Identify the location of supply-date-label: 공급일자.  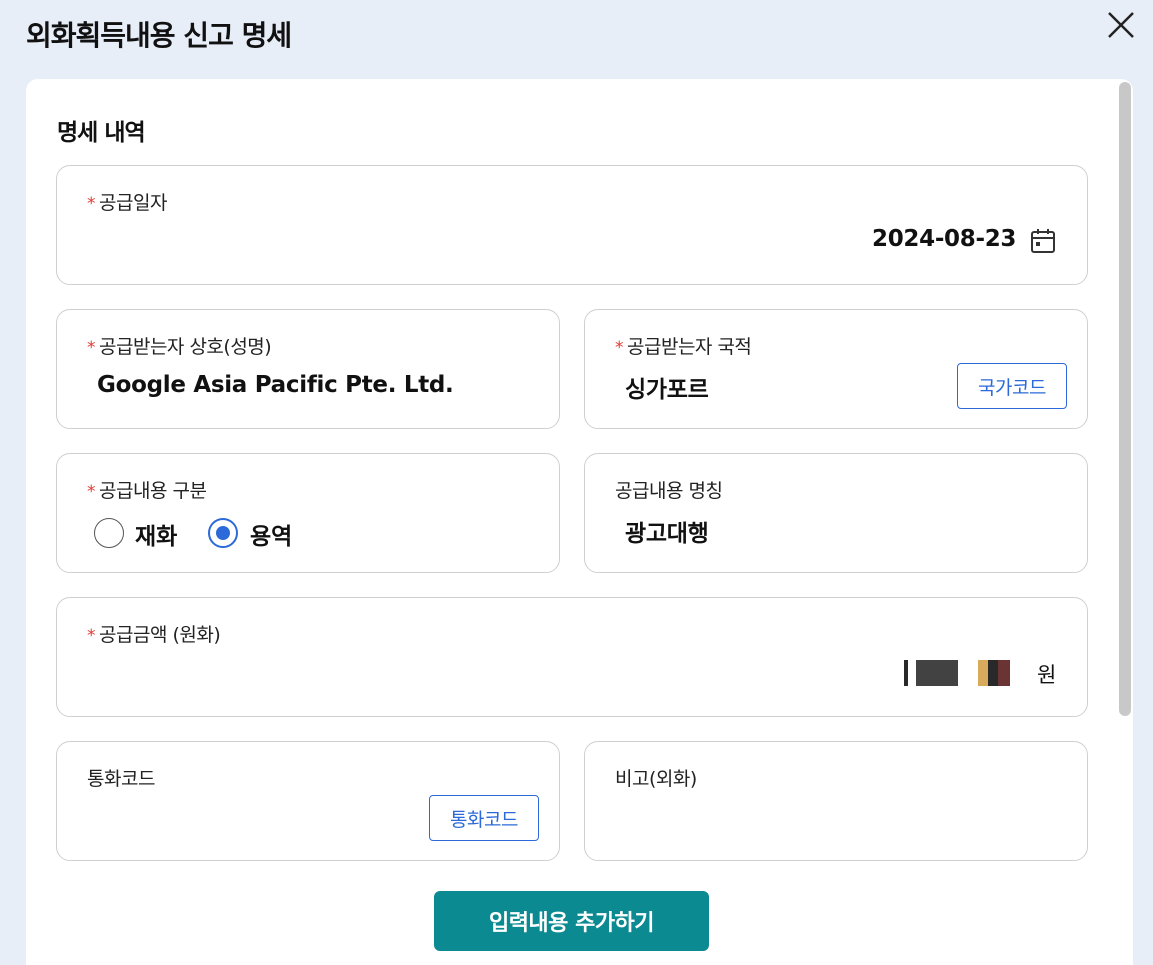
(133, 203).